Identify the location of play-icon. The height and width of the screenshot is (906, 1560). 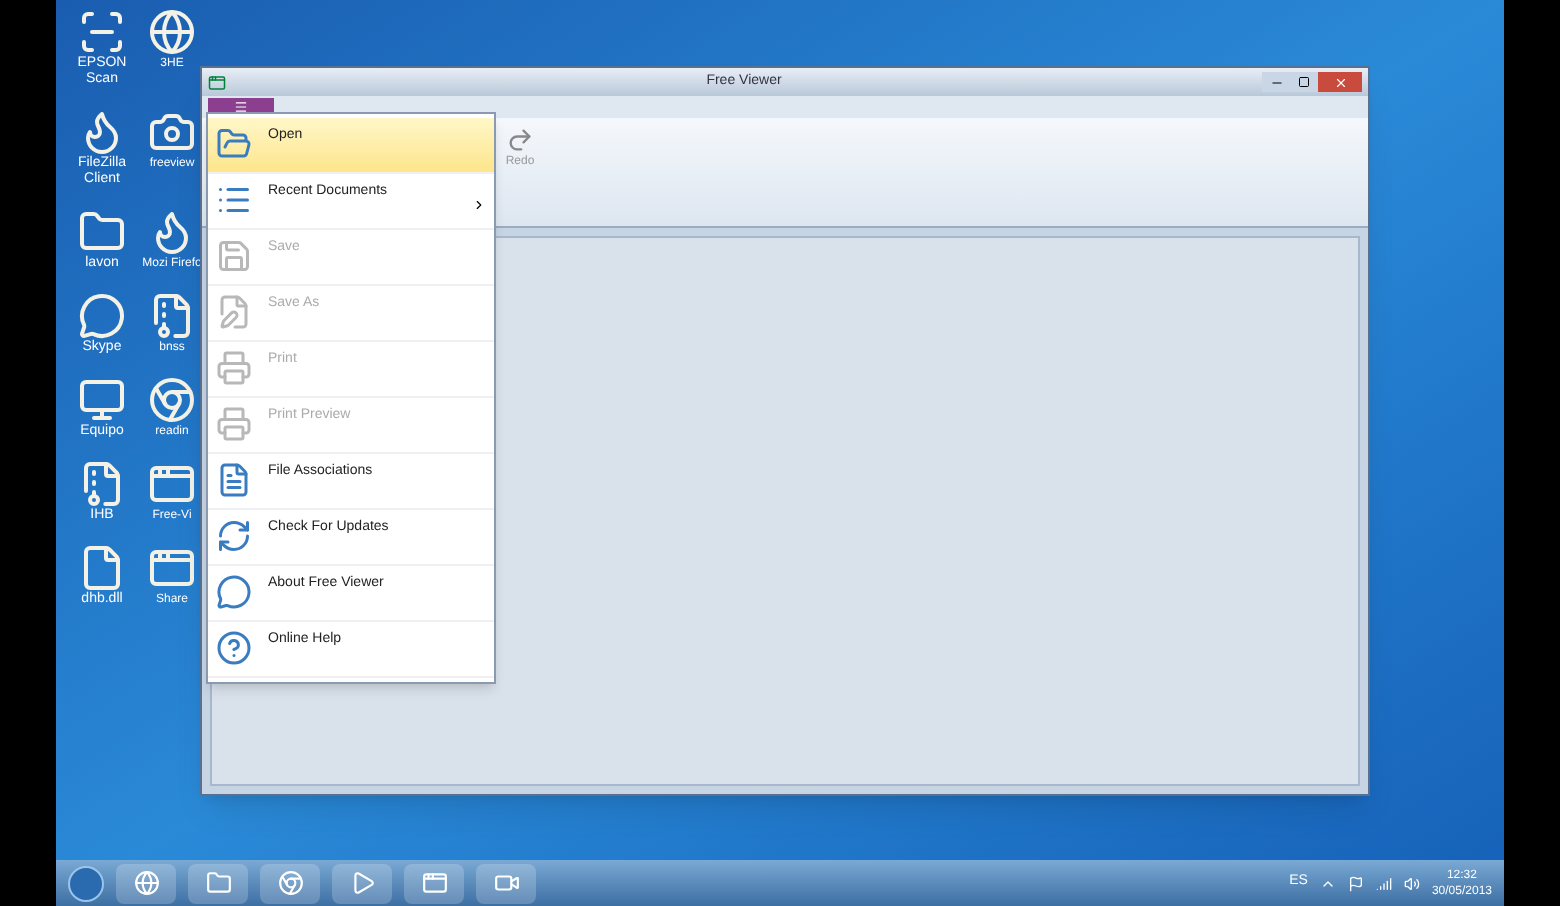
(362, 883).